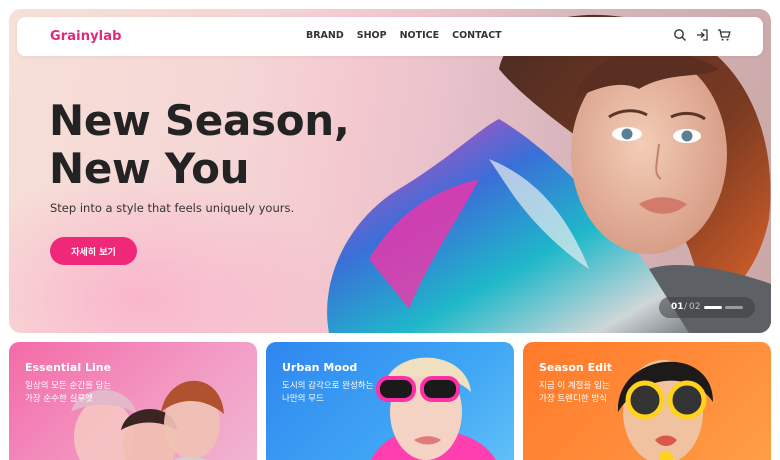 This screenshot has width=780, height=460. I want to click on card-desc-line-2: 나만의 무드, so click(303, 399).